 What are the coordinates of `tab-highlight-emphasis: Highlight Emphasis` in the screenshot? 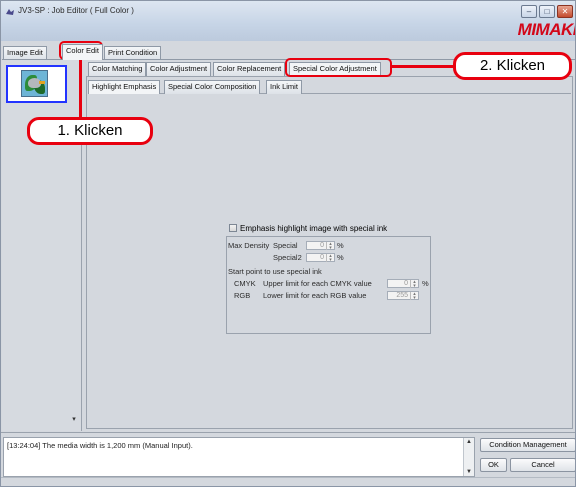 It's located at (124, 87).